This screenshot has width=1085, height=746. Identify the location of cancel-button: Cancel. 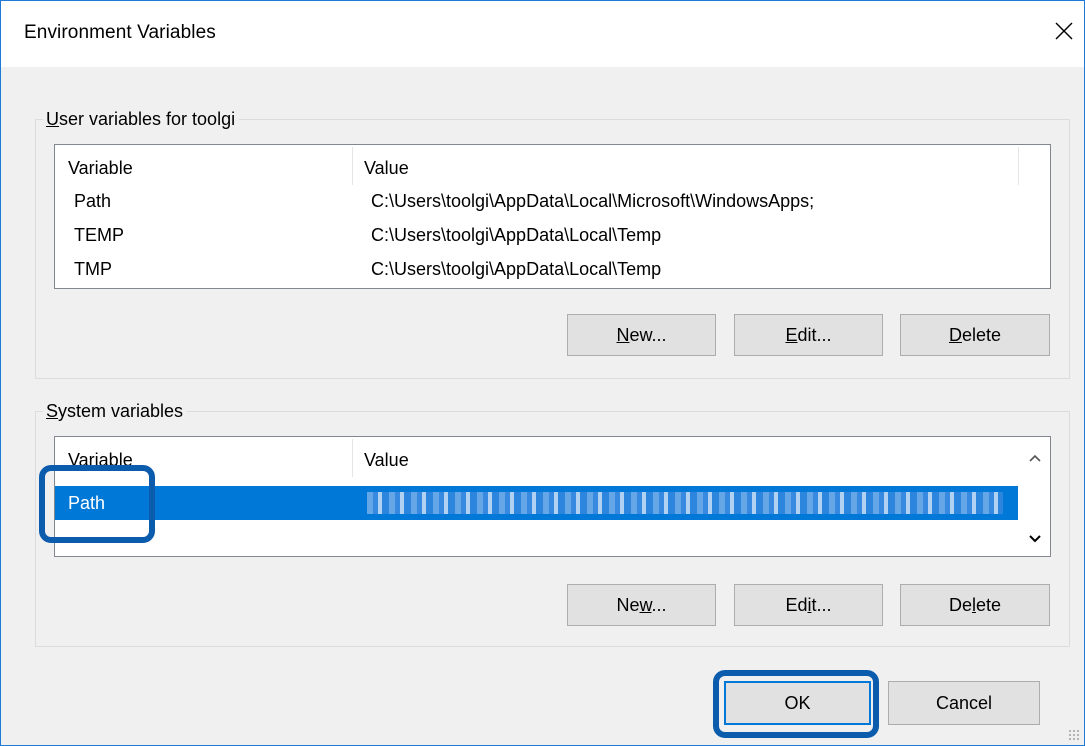
(964, 703).